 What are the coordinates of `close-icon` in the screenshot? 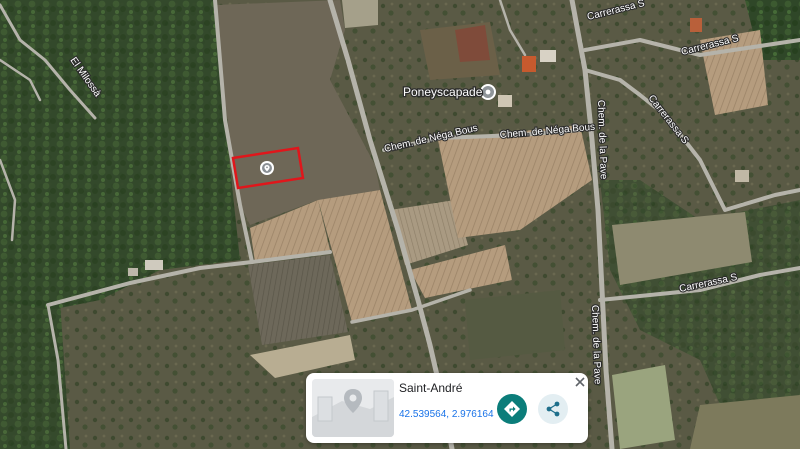 It's located at (580, 382).